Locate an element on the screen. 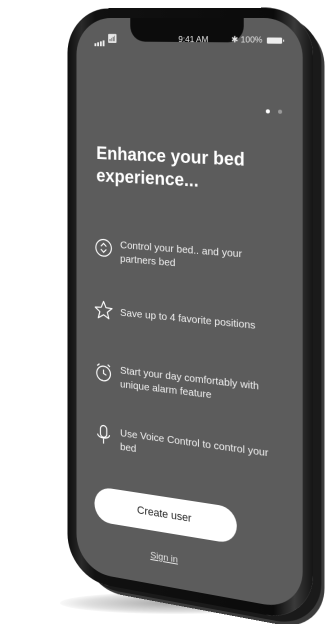 This screenshot has height=624, width=331. status-bar: 📶︎ 9:41 AM ✱ 100% is located at coordinates (188, 41).